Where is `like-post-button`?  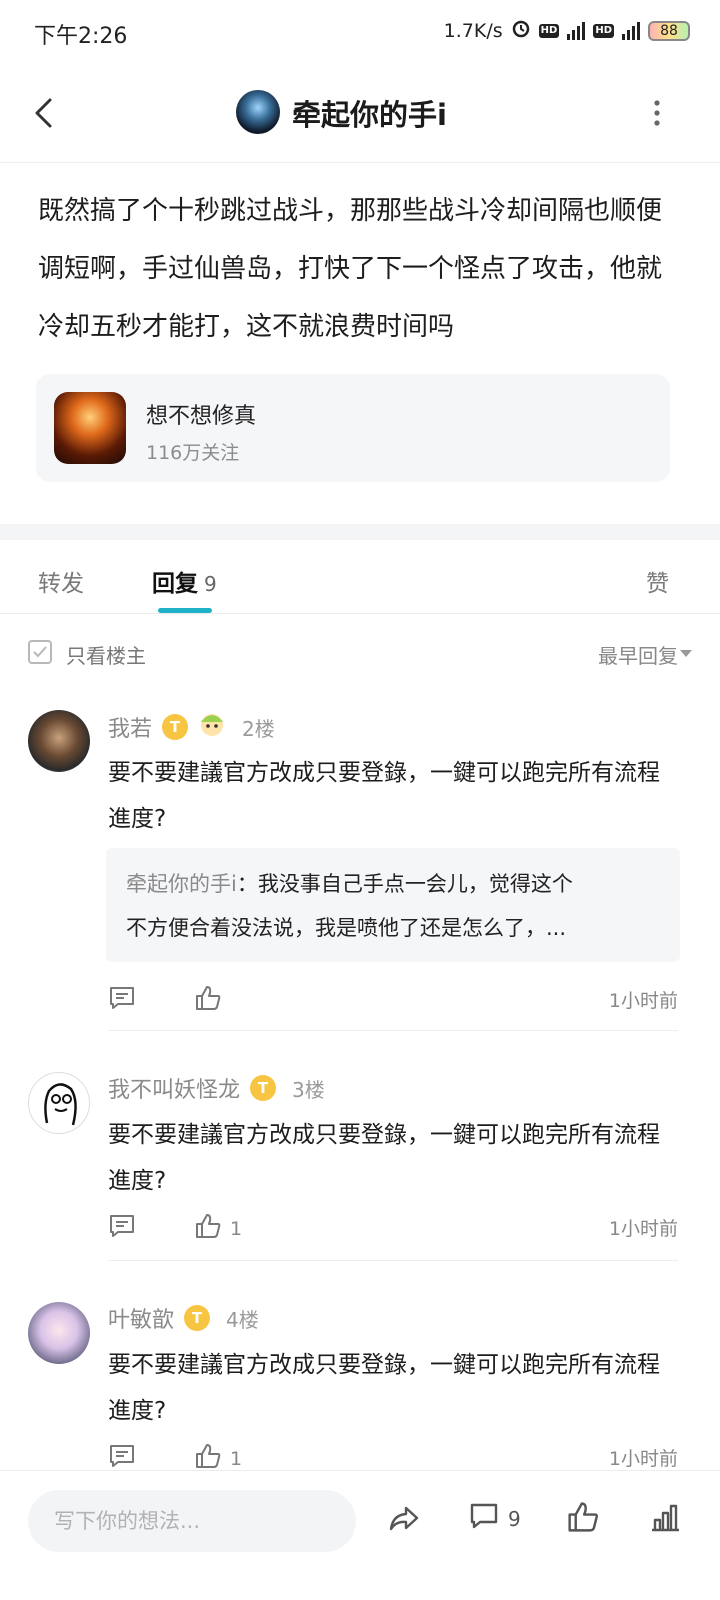
like-post-button is located at coordinates (583, 1519).